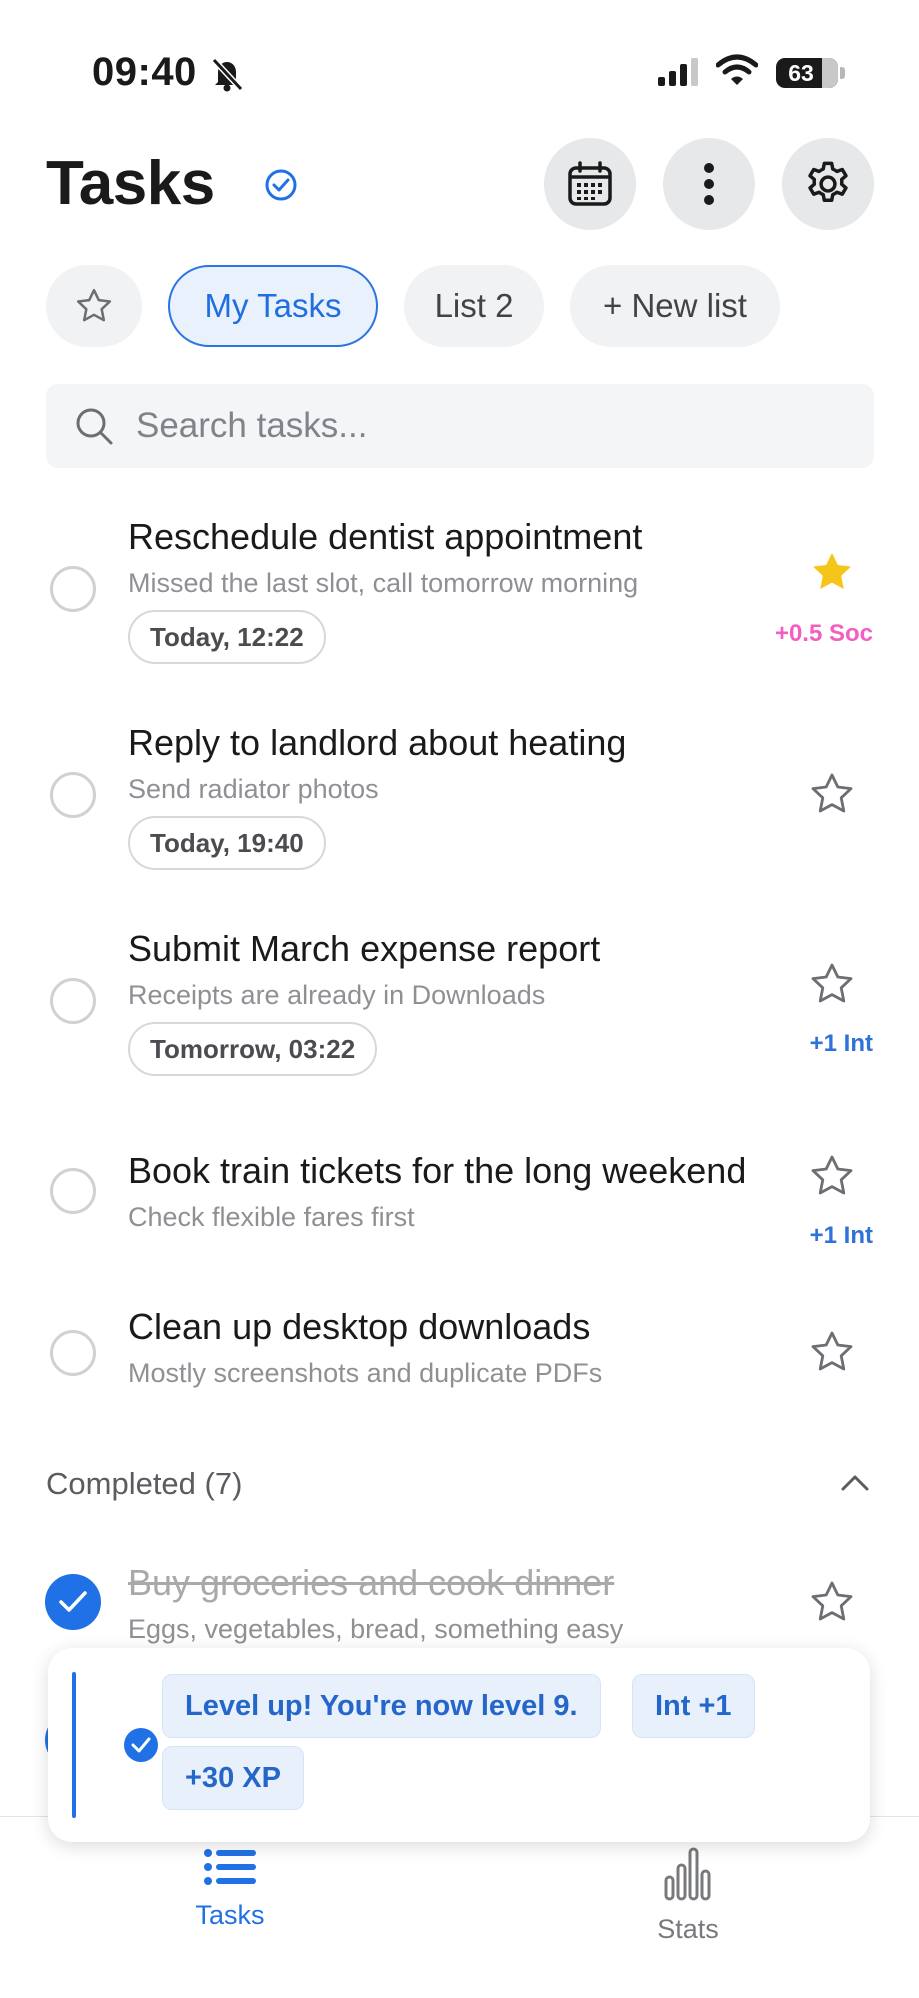  What do you see at coordinates (832, 572) in the screenshot?
I see `star-filled-icon` at bounding box center [832, 572].